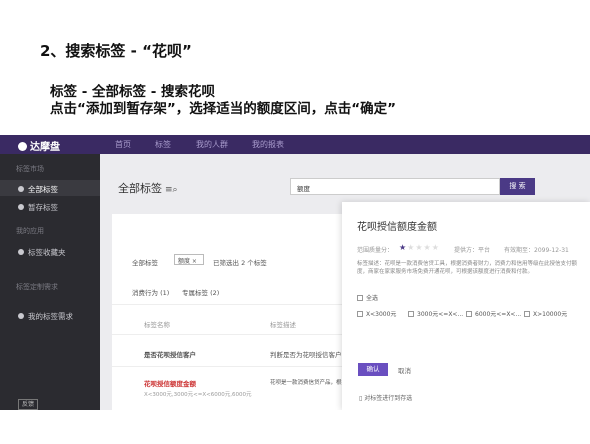 This screenshot has height=444, width=590. I want to click on nav-home: 首页, so click(123, 144).